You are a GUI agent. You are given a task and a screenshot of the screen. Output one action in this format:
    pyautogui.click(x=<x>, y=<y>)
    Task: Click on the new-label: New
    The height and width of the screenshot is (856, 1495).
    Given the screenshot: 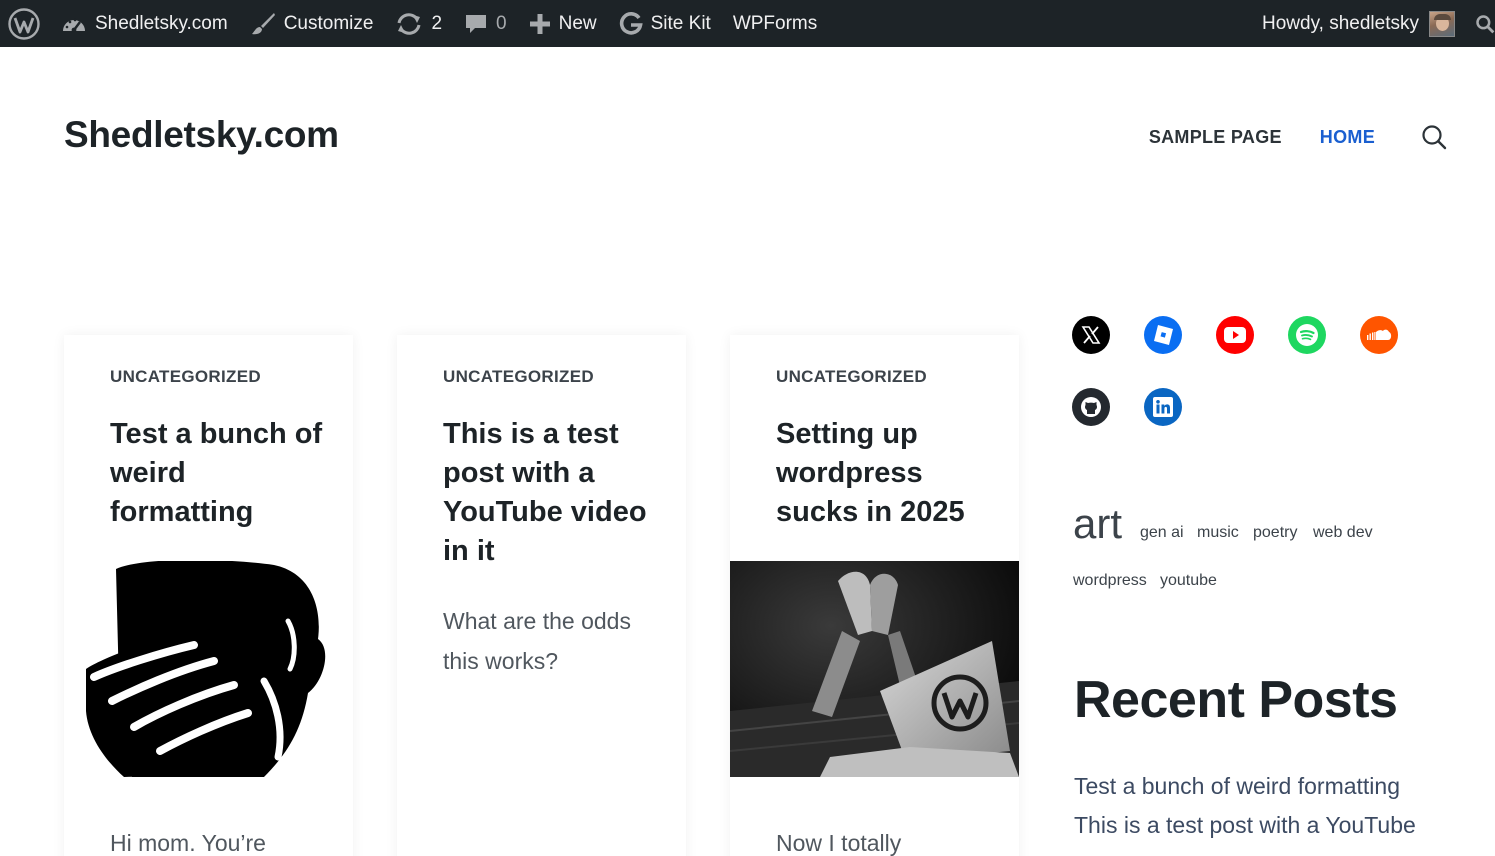 What is the action you would take?
    pyautogui.click(x=577, y=23)
    